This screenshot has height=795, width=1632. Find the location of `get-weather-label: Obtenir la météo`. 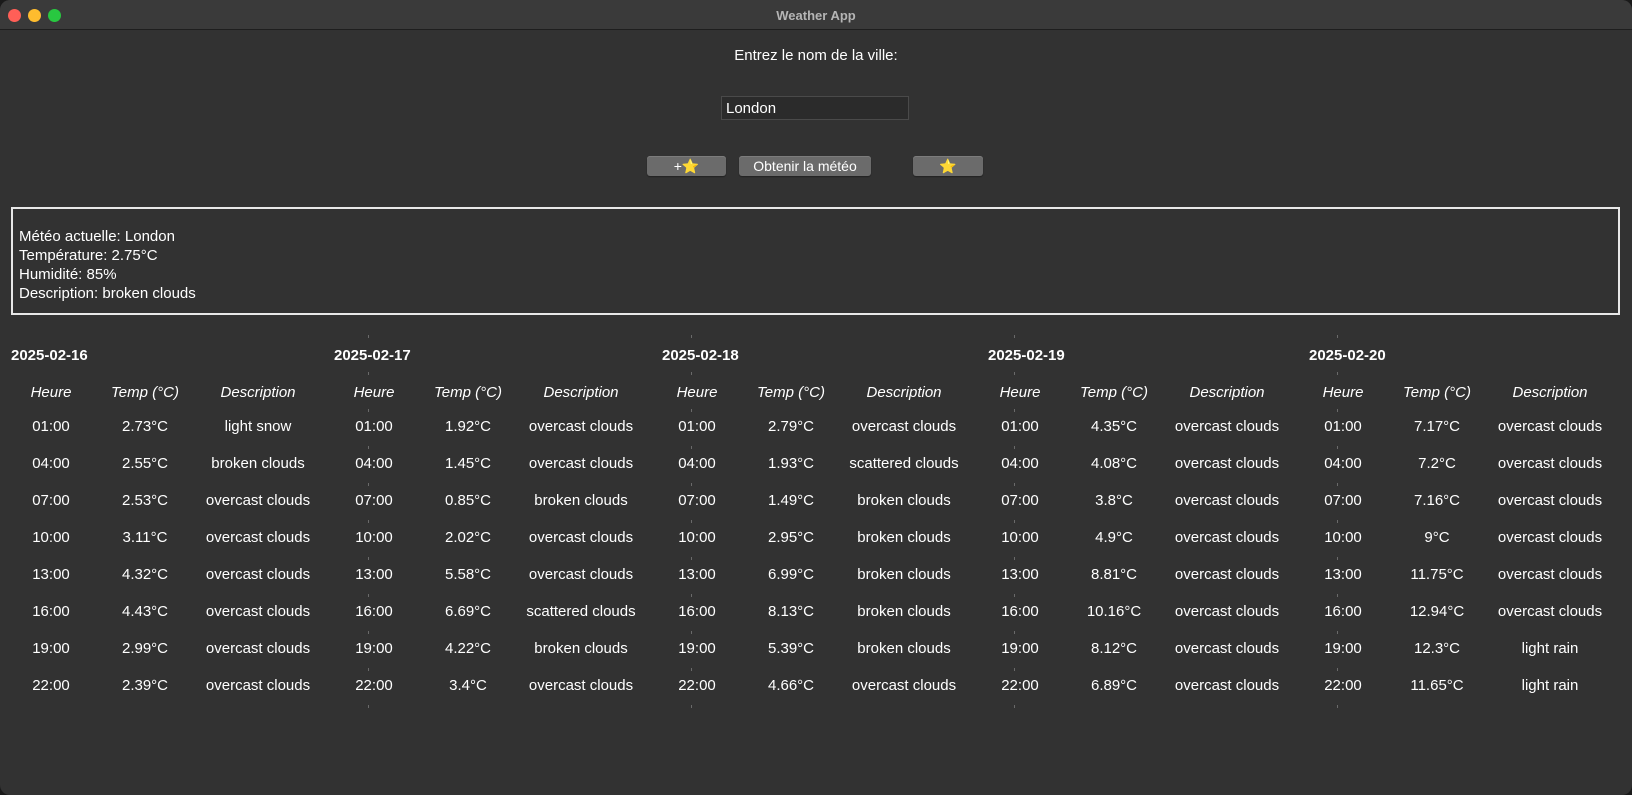

get-weather-label: Obtenir la météo is located at coordinates (805, 166).